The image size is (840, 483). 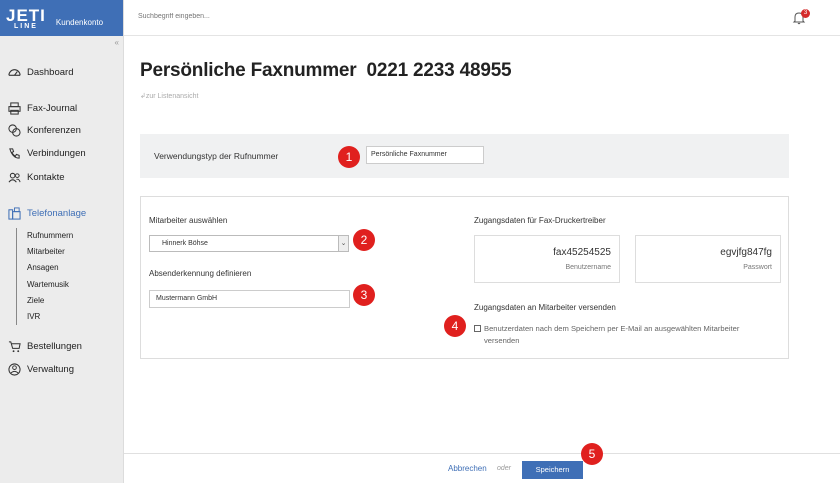 I want to click on sidebar-item-label: Verwaltung, so click(x=51, y=369).